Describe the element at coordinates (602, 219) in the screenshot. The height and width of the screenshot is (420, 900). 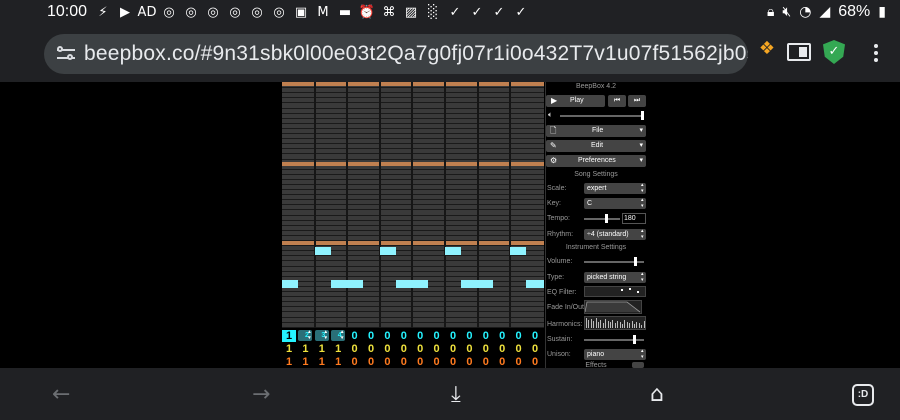
I see `tempo-slider` at that location.